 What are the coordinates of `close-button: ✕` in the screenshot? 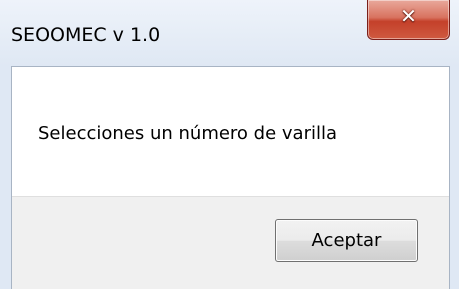 It's located at (408, 20).